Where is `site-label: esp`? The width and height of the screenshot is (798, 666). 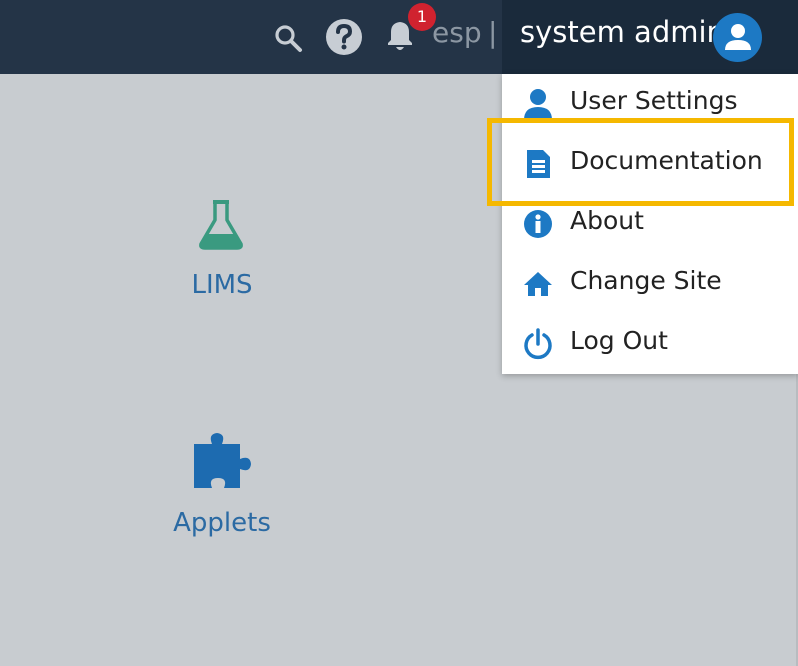 site-label: esp is located at coordinates (457, 32).